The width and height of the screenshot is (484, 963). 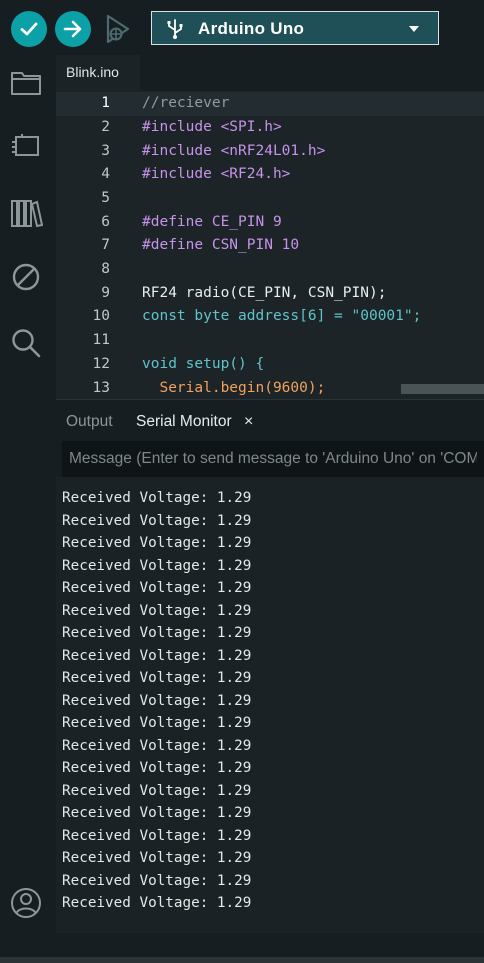 I want to click on status-bar, so click(x=242, y=960).